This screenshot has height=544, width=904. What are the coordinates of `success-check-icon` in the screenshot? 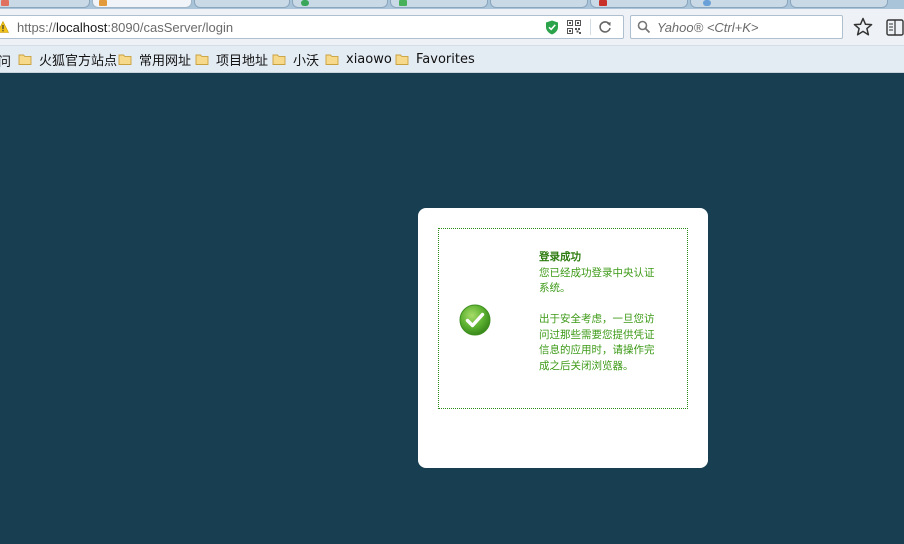 It's located at (475, 320).